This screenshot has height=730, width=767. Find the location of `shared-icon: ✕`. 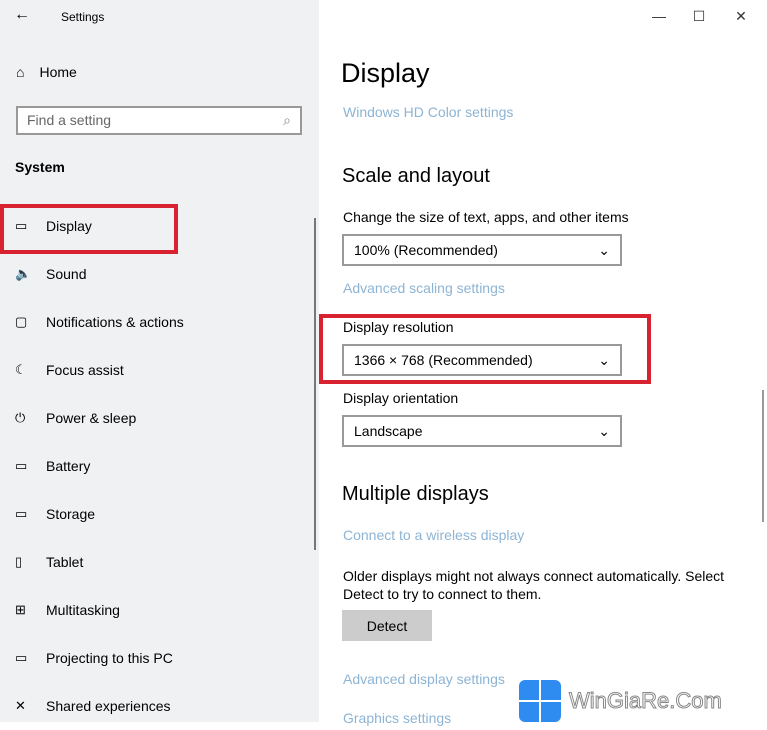

shared-icon: ✕ is located at coordinates (20, 705).